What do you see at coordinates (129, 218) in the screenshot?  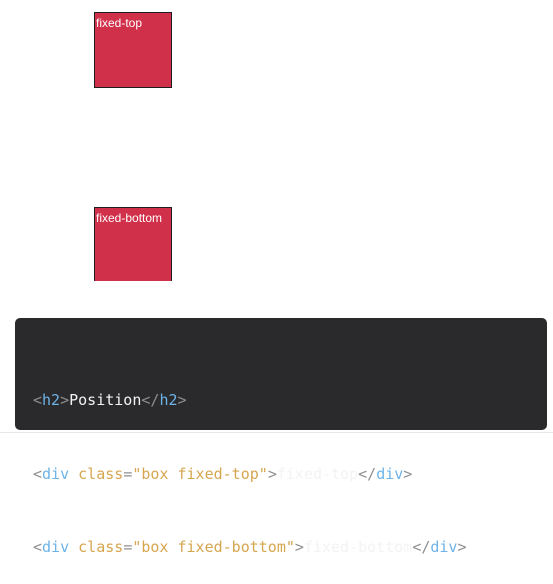 I see `fixed-bottom-label: fixed-bottom` at bounding box center [129, 218].